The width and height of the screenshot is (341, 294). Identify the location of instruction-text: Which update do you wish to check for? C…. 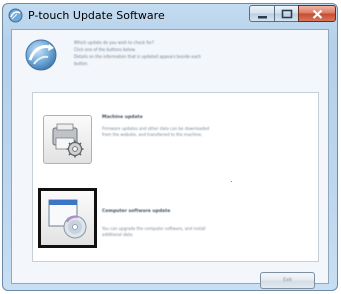
(197, 53).